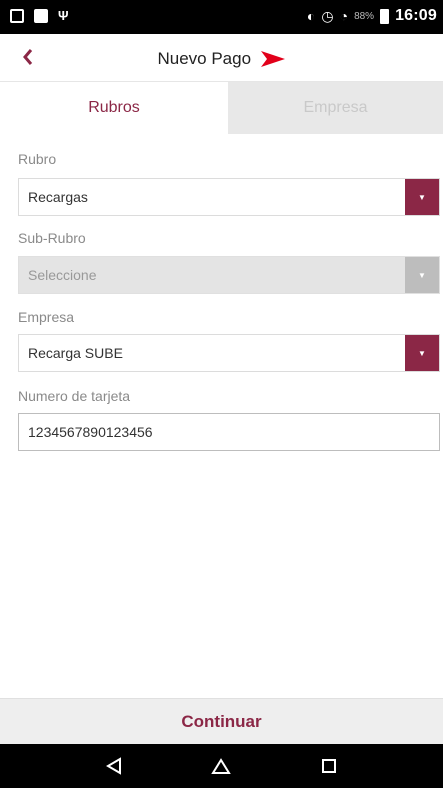 The height and width of the screenshot is (788, 443). I want to click on app-header: Nuevo Pago, so click(221, 58).